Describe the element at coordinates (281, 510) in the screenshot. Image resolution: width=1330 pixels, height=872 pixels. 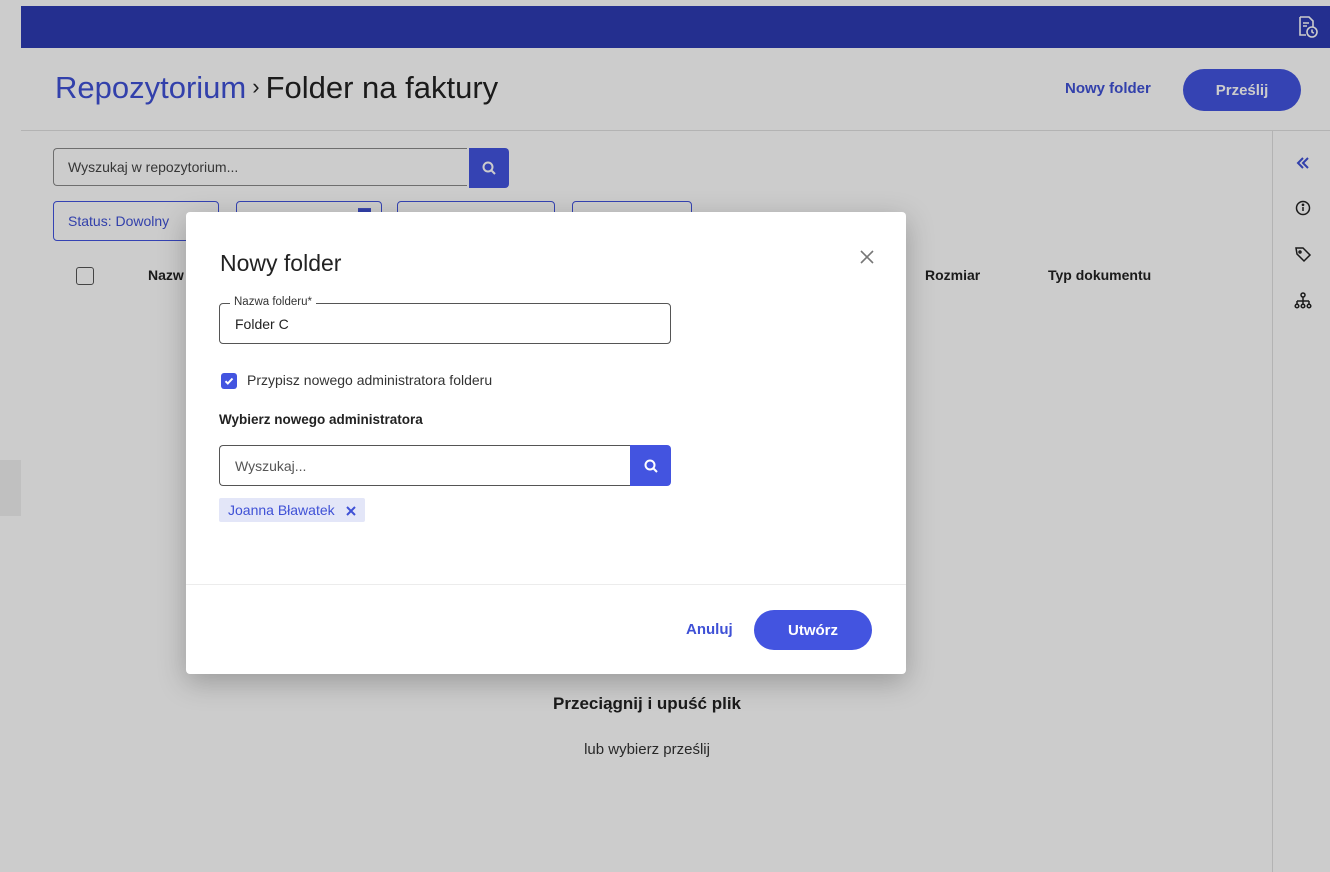
I see `selected-admin-name: Joanna Bławatek` at that location.